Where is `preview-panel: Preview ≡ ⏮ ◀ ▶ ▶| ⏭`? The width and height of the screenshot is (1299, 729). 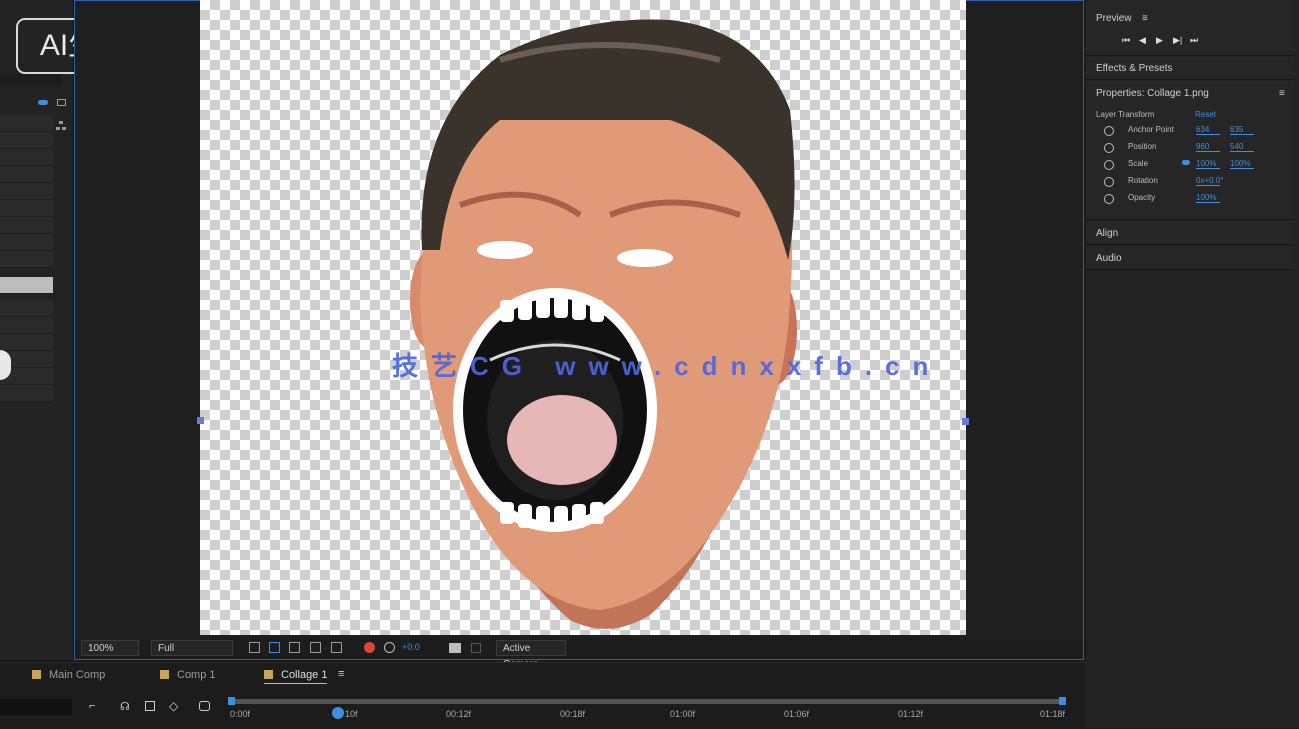
preview-panel: Preview ≡ ⏮ ◀ ▶ ▶| ⏭ is located at coordinates (1190, 28).